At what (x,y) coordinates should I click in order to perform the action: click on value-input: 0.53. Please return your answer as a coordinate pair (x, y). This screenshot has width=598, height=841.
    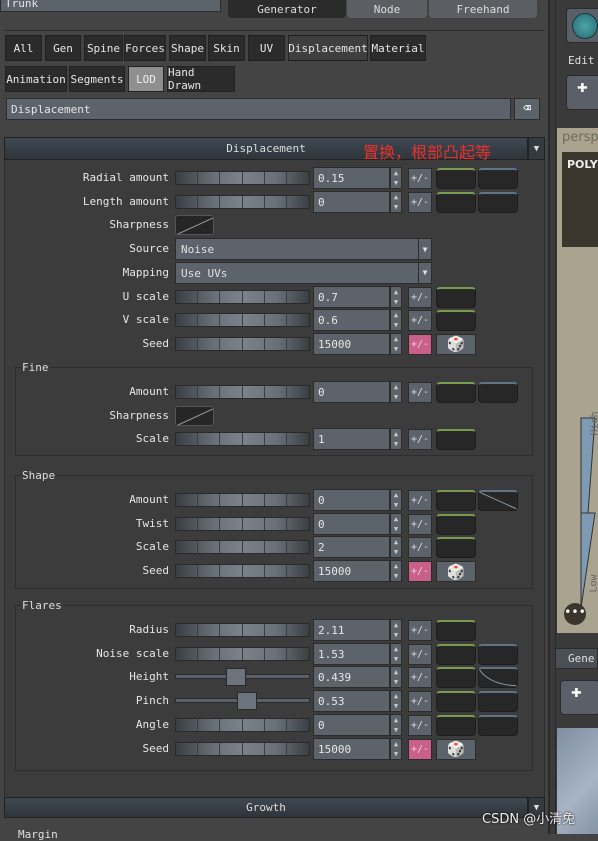
    Looking at the image, I should click on (351, 701).